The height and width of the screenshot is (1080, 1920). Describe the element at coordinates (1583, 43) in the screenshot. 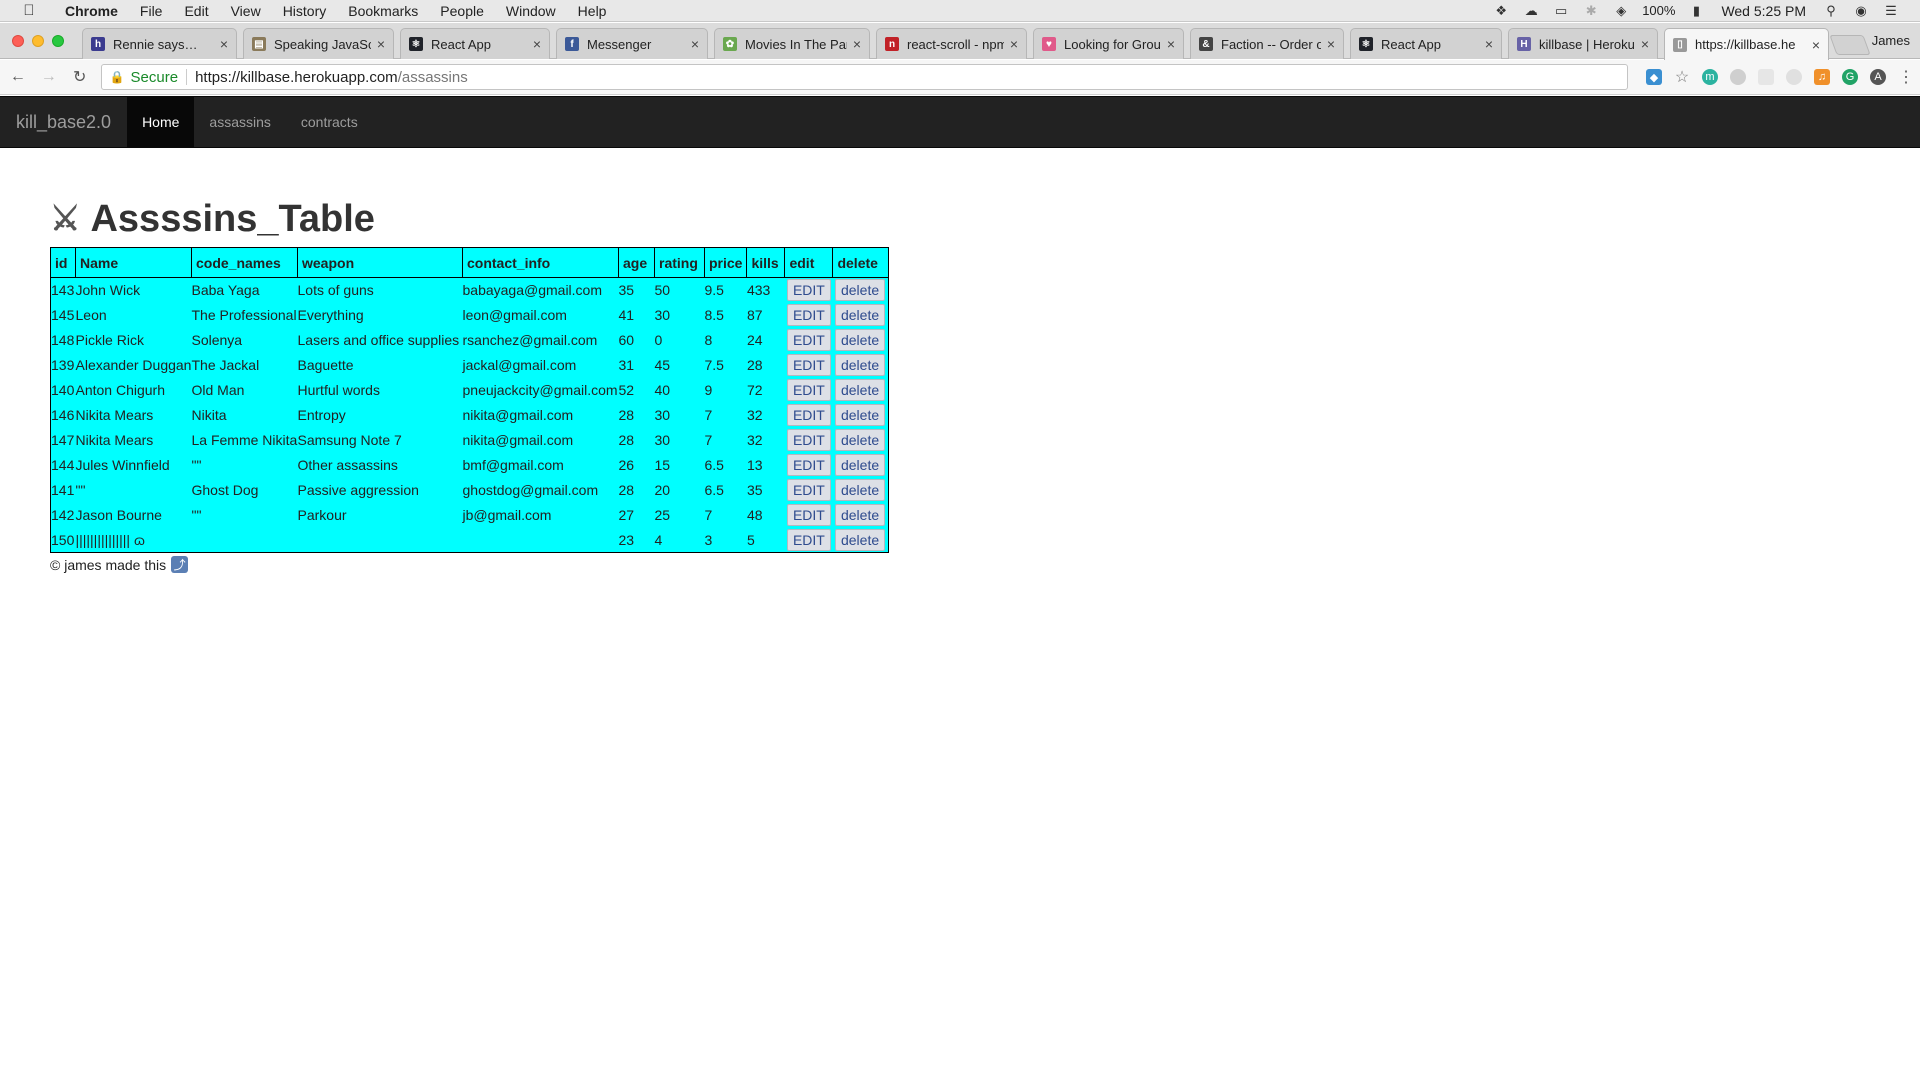

I see `browser-tab: Hkillbase | Heroku ×` at that location.